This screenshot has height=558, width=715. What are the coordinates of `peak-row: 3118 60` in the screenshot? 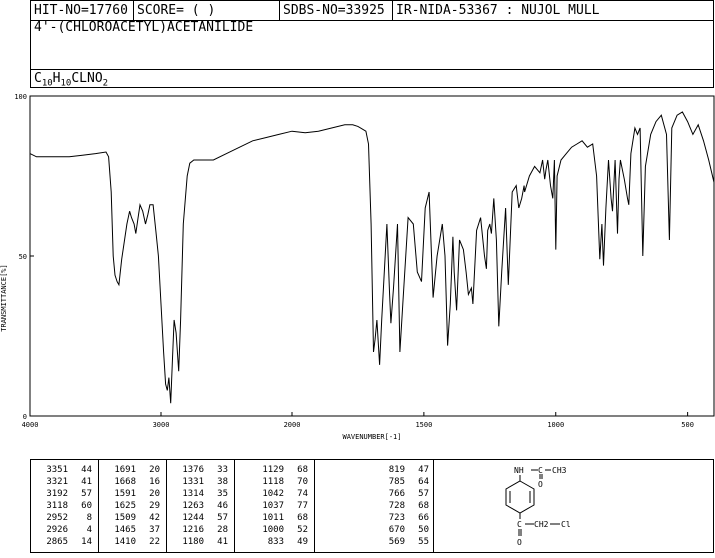 It's located at (64, 506).